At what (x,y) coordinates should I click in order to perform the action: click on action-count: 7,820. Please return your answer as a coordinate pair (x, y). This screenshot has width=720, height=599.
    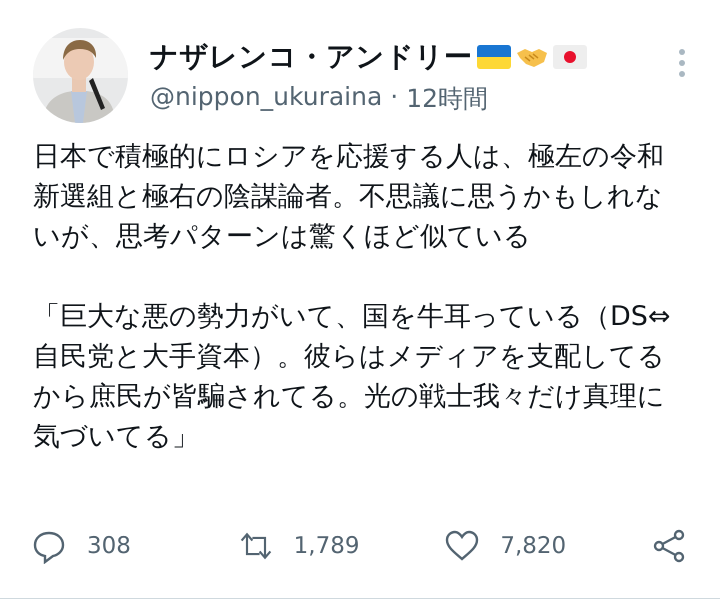
    Looking at the image, I should click on (533, 546).